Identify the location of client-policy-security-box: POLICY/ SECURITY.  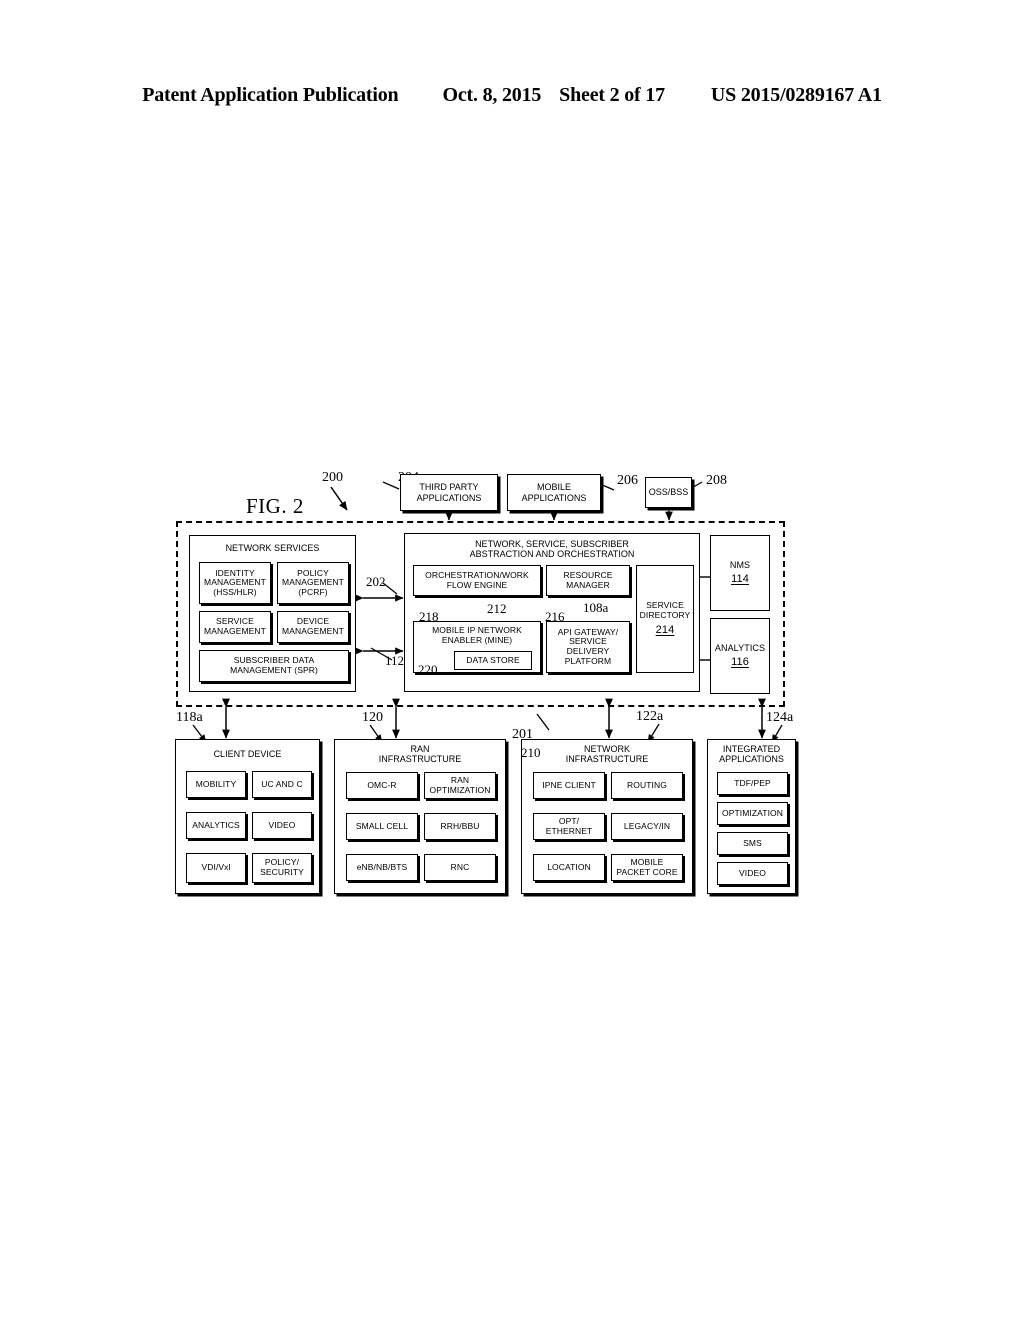
(282, 868).